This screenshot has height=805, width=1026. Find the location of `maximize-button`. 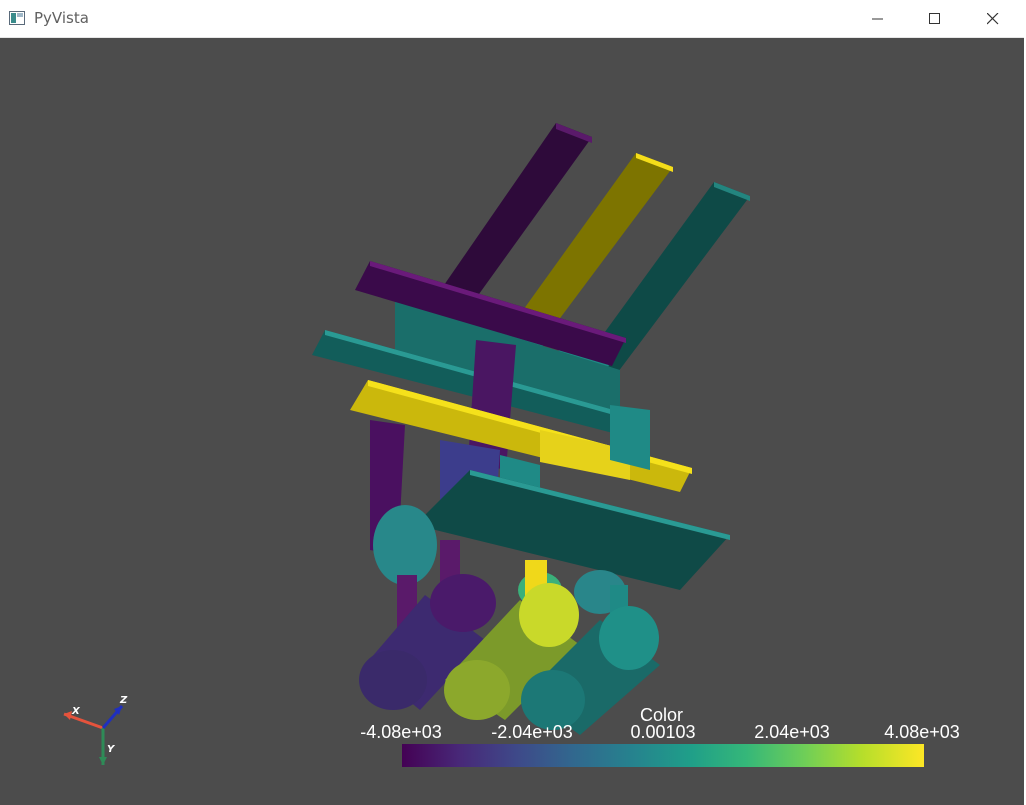

maximize-button is located at coordinates (935, 18).